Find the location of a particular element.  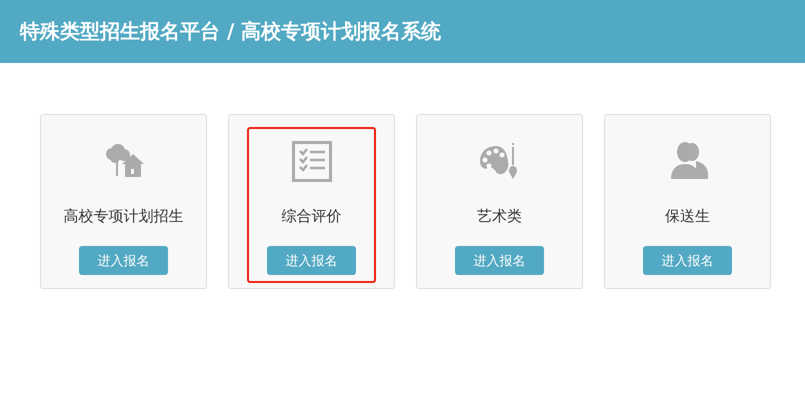

checklist-icon is located at coordinates (312, 161).